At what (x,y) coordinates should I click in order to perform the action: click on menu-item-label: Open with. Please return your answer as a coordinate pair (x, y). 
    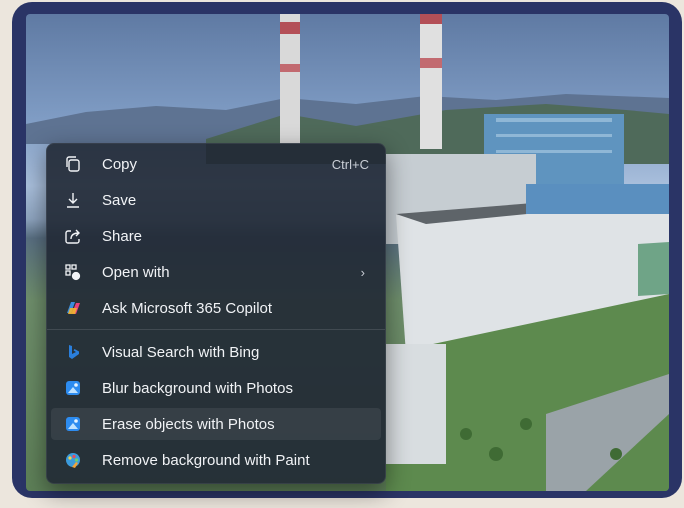
    Looking at the image, I should click on (136, 272).